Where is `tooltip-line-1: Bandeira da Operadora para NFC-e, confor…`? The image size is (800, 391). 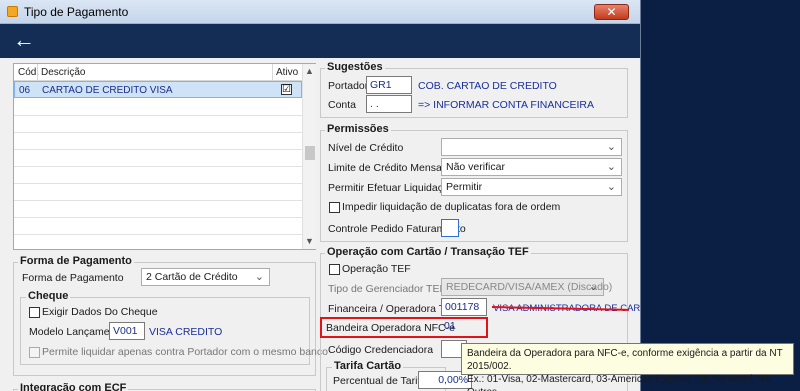
tooltip-line-1: Bandeira da Operadora para NFC-e, confor… is located at coordinates (625, 360).